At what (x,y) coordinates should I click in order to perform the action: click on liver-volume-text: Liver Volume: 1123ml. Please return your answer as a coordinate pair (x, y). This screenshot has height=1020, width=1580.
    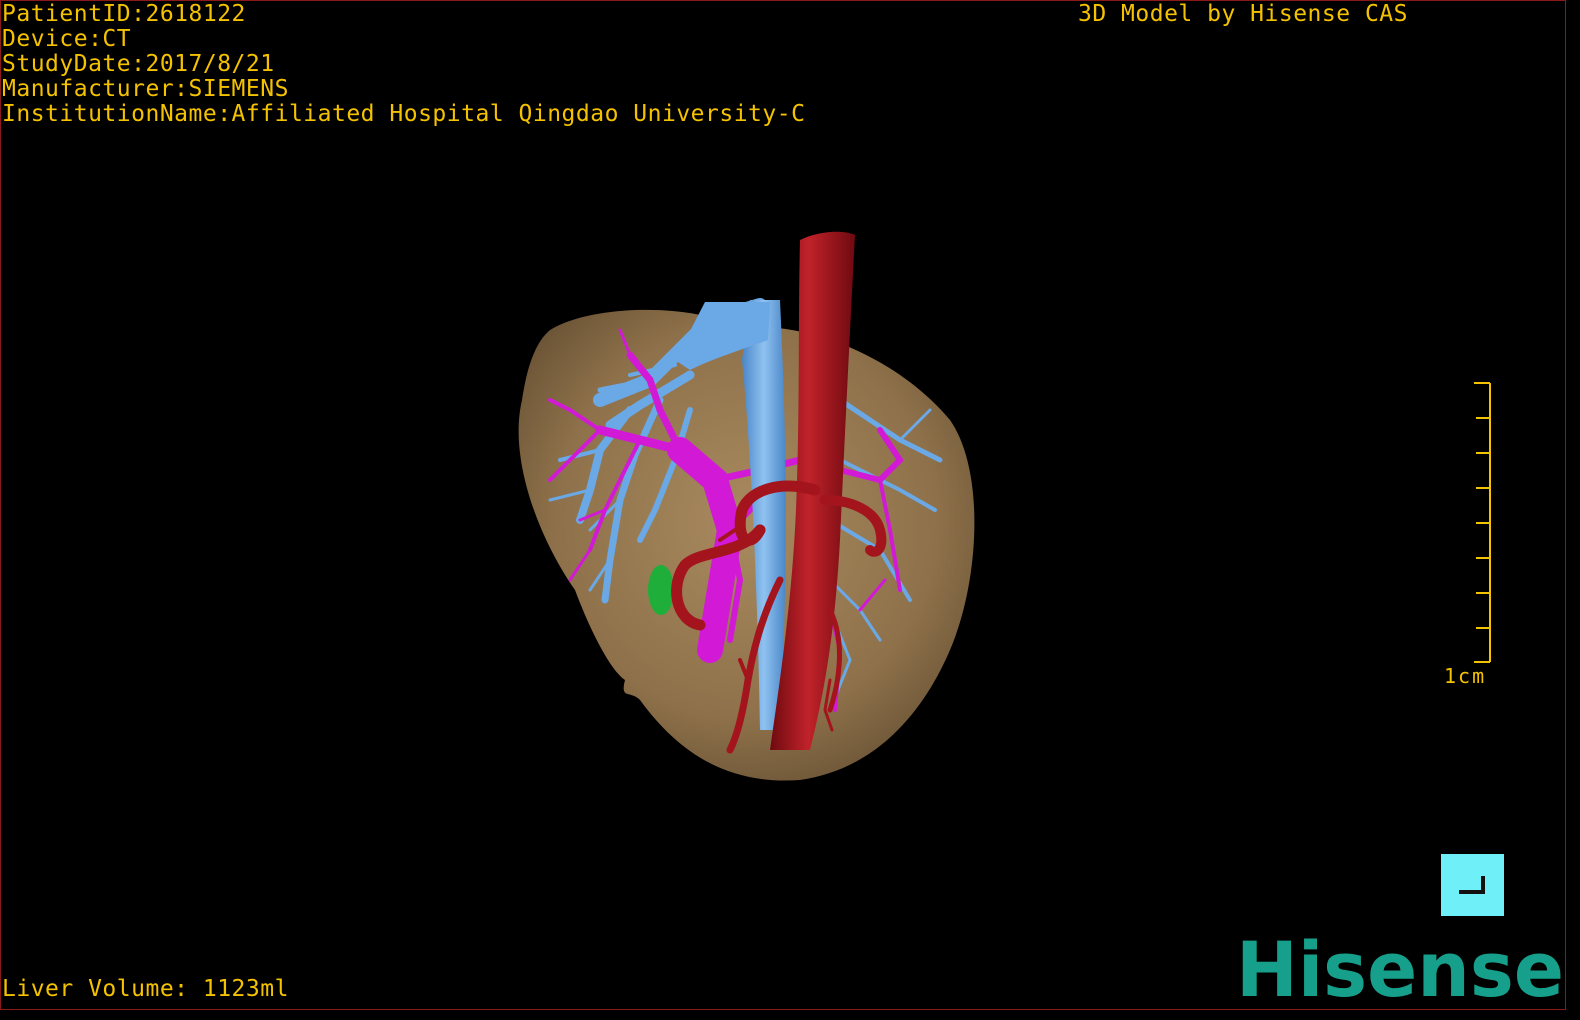
    Looking at the image, I should click on (145, 989).